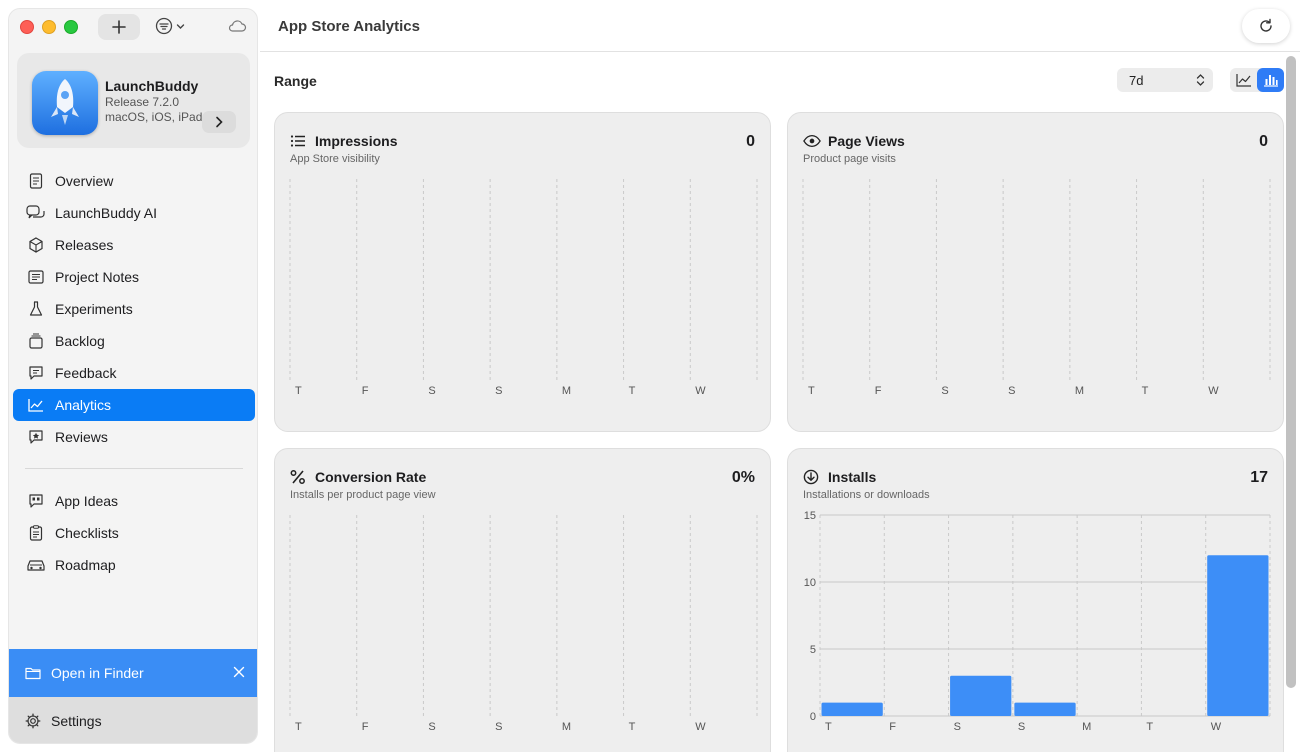 This screenshot has width=1300, height=752. Describe the element at coordinates (1165, 80) in the screenshot. I see `range-select: 7d` at that location.